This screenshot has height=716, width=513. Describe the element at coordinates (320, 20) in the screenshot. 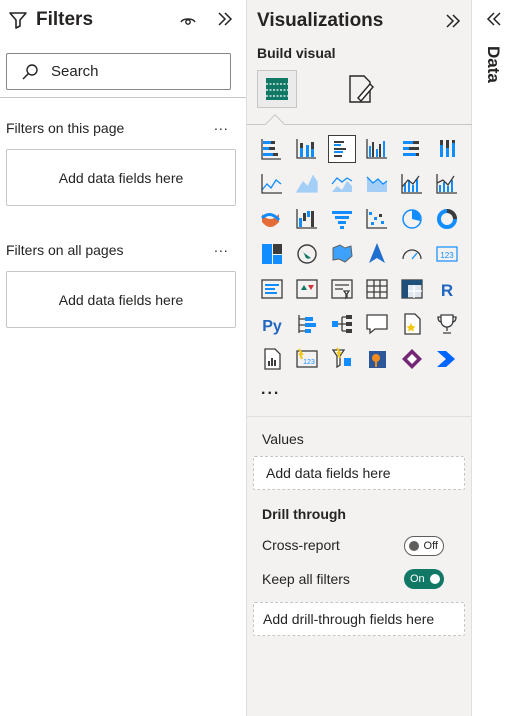

I see `visualizations-title: Visualizations` at that location.